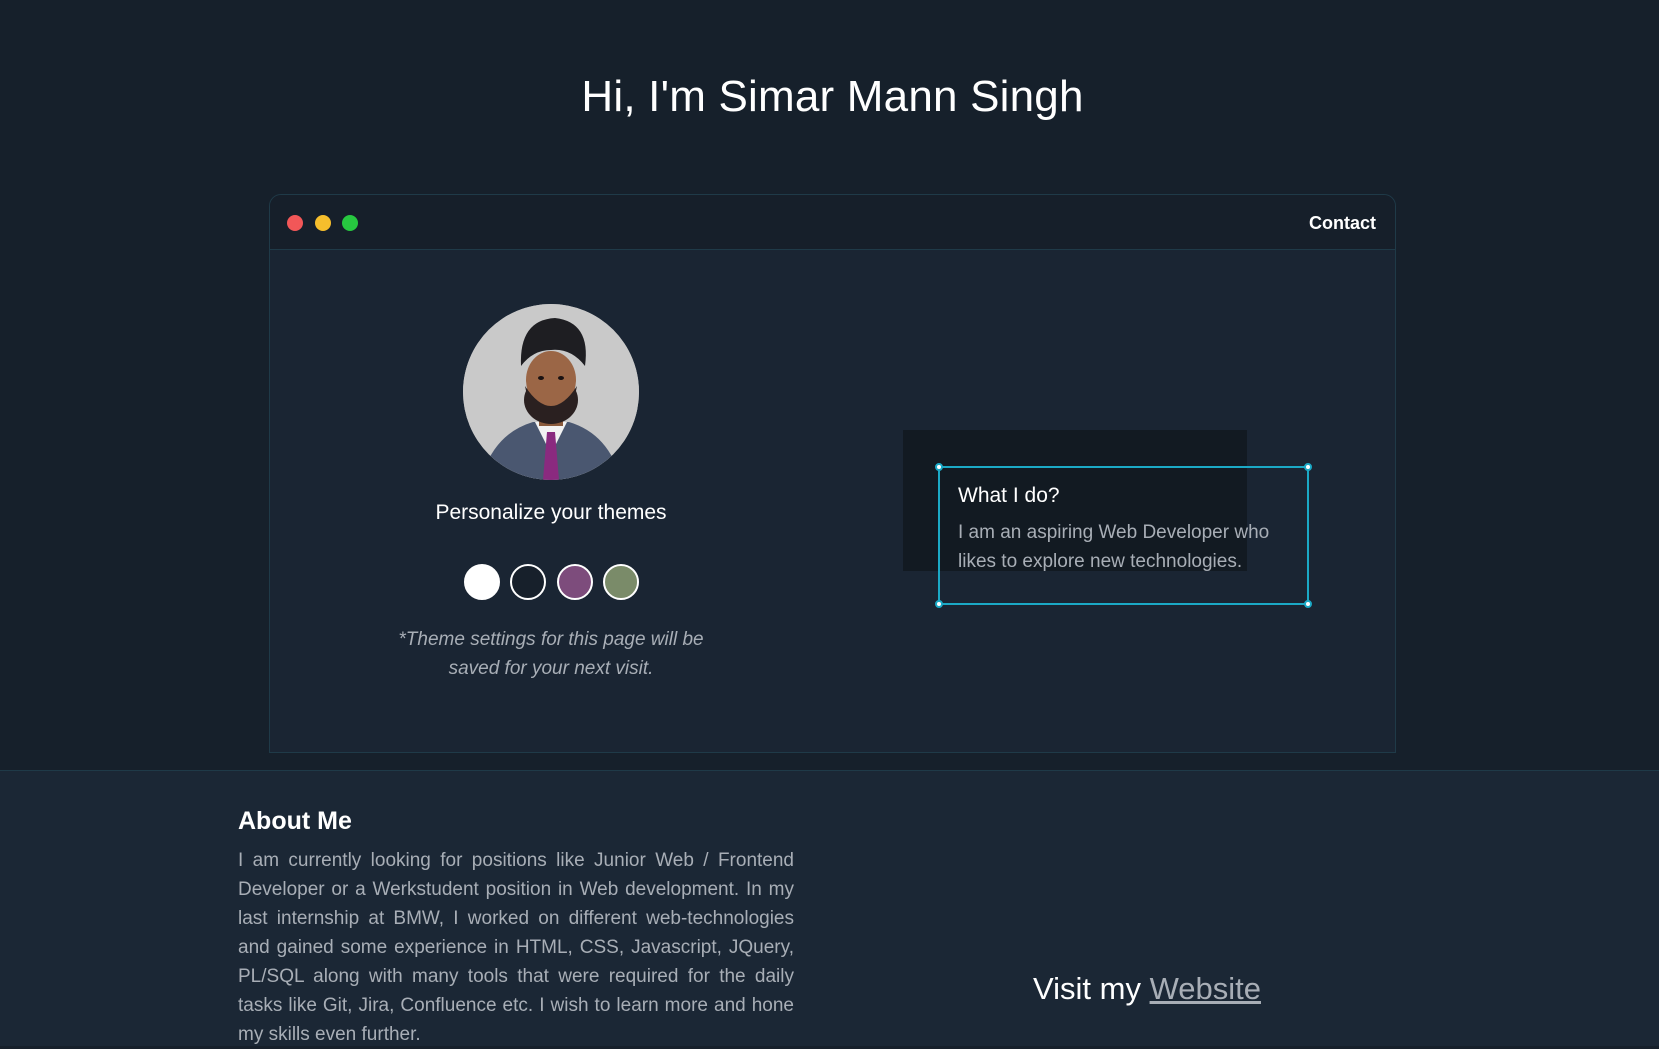  What do you see at coordinates (1342, 223) in the screenshot?
I see `contact-link: Contact` at bounding box center [1342, 223].